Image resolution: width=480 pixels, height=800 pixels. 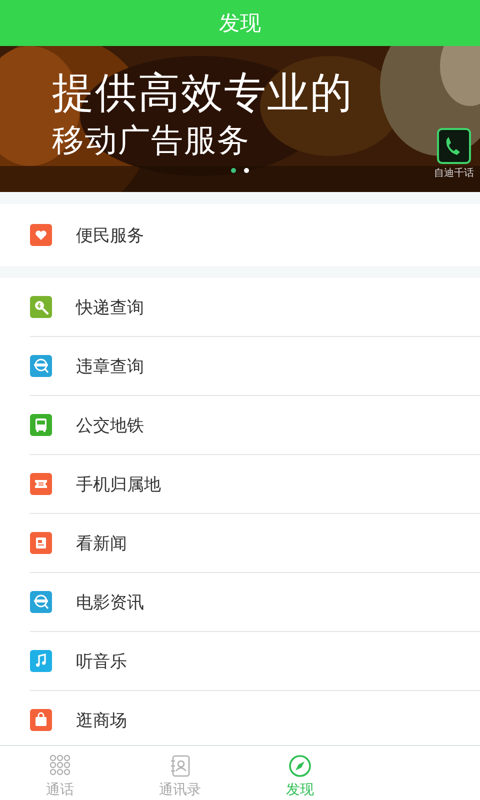 What do you see at coordinates (110, 425) in the screenshot?
I see `item-label: 公交地铁` at bounding box center [110, 425].